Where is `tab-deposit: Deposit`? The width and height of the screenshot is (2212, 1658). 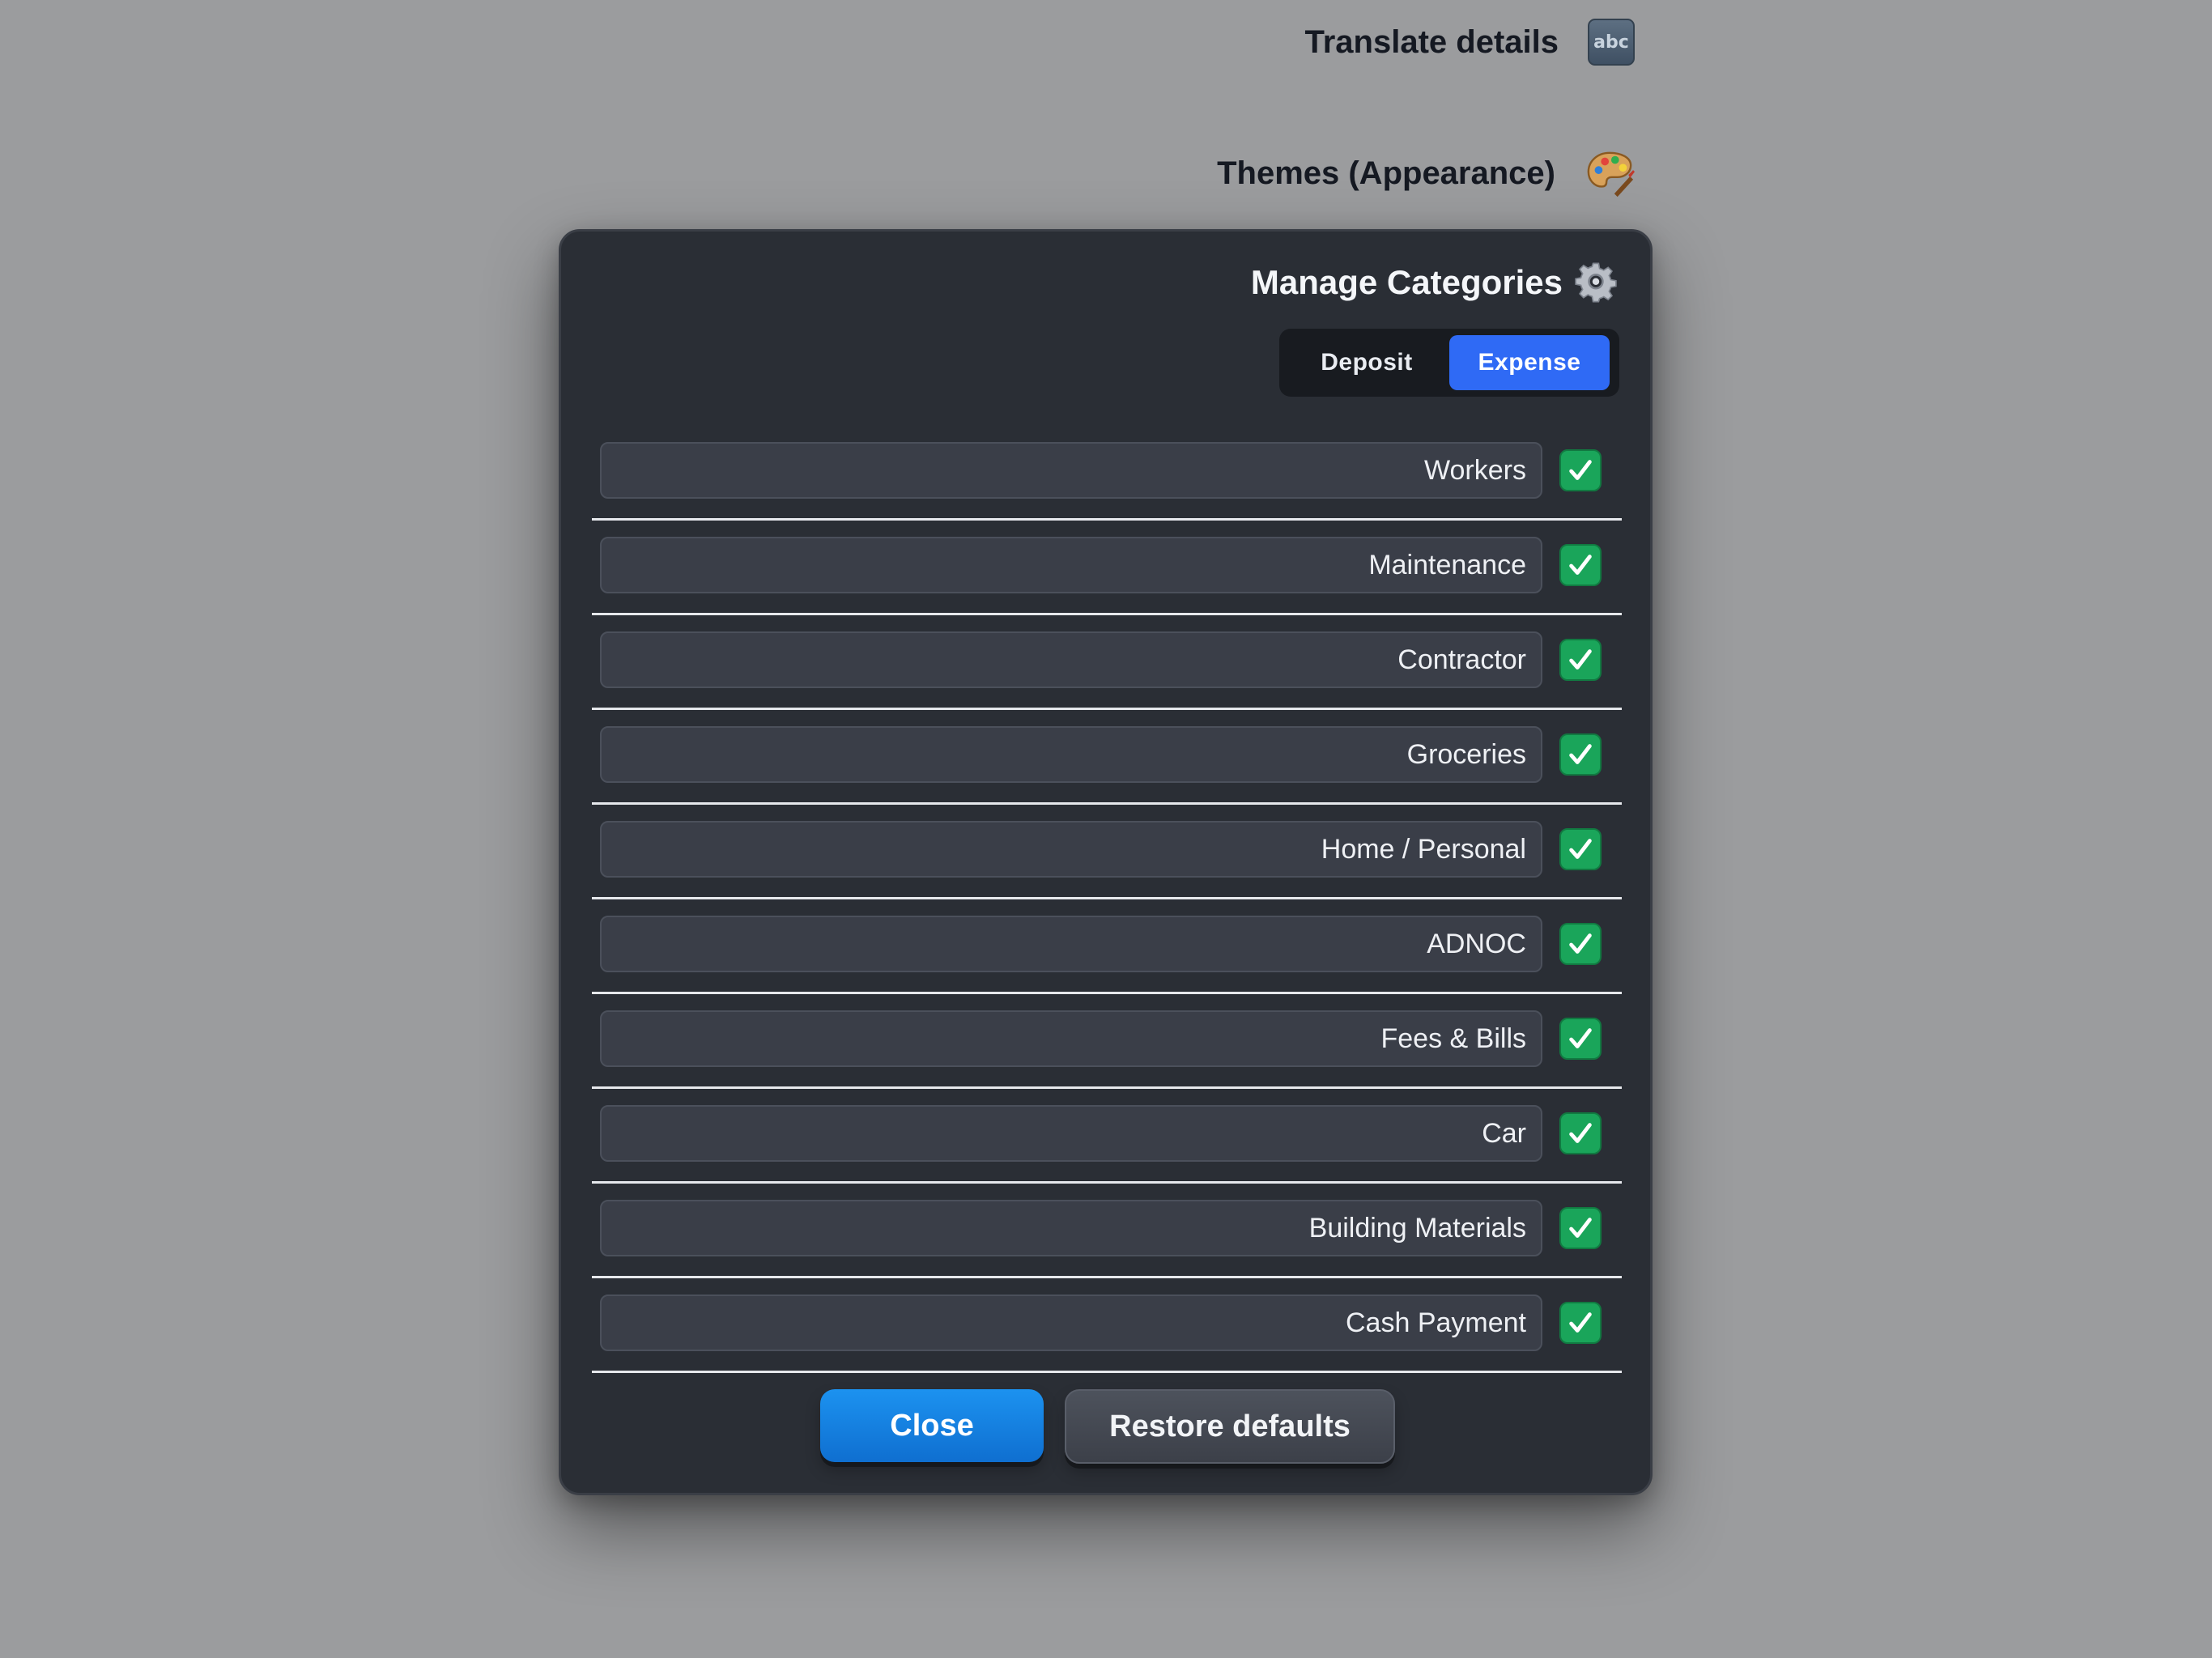 tab-deposit: Deposit is located at coordinates (1366, 362).